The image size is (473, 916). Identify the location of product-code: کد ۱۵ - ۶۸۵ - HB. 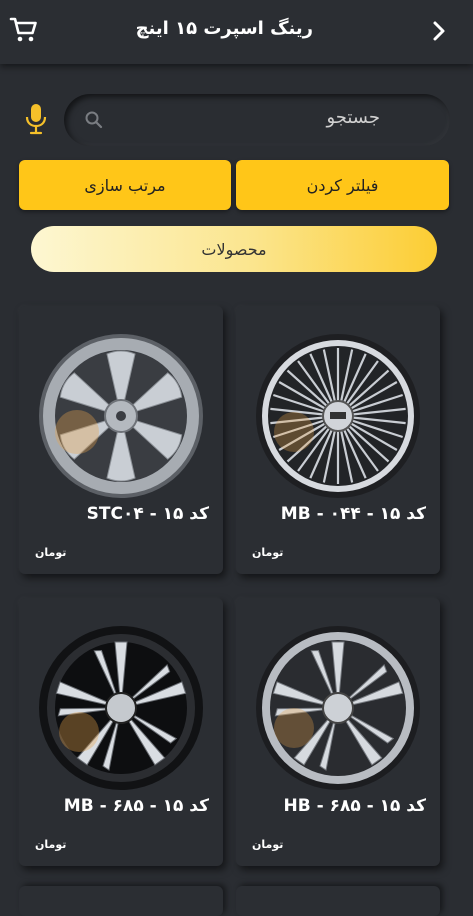
(354, 806).